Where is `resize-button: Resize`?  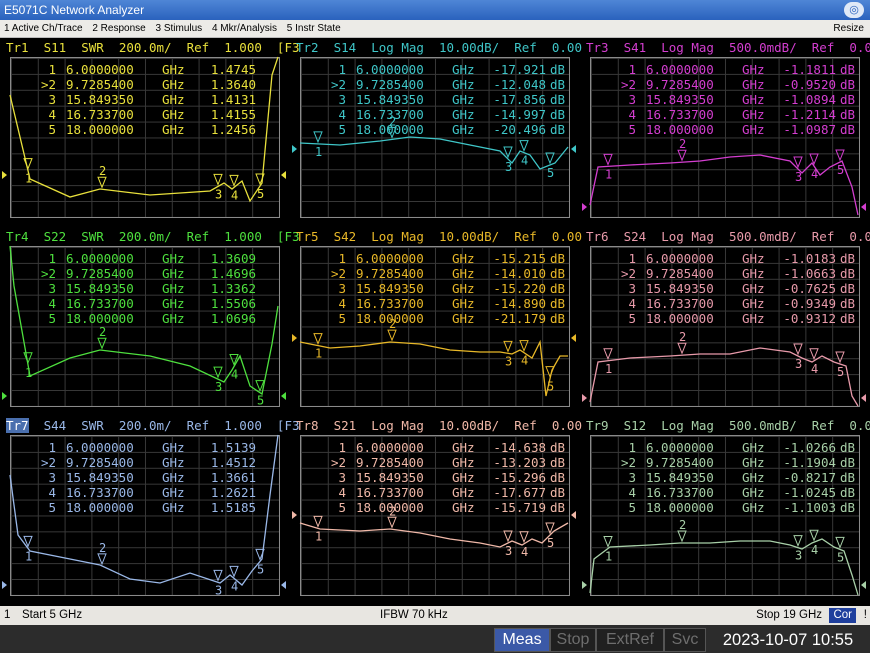
resize-button: Resize is located at coordinates (848, 28).